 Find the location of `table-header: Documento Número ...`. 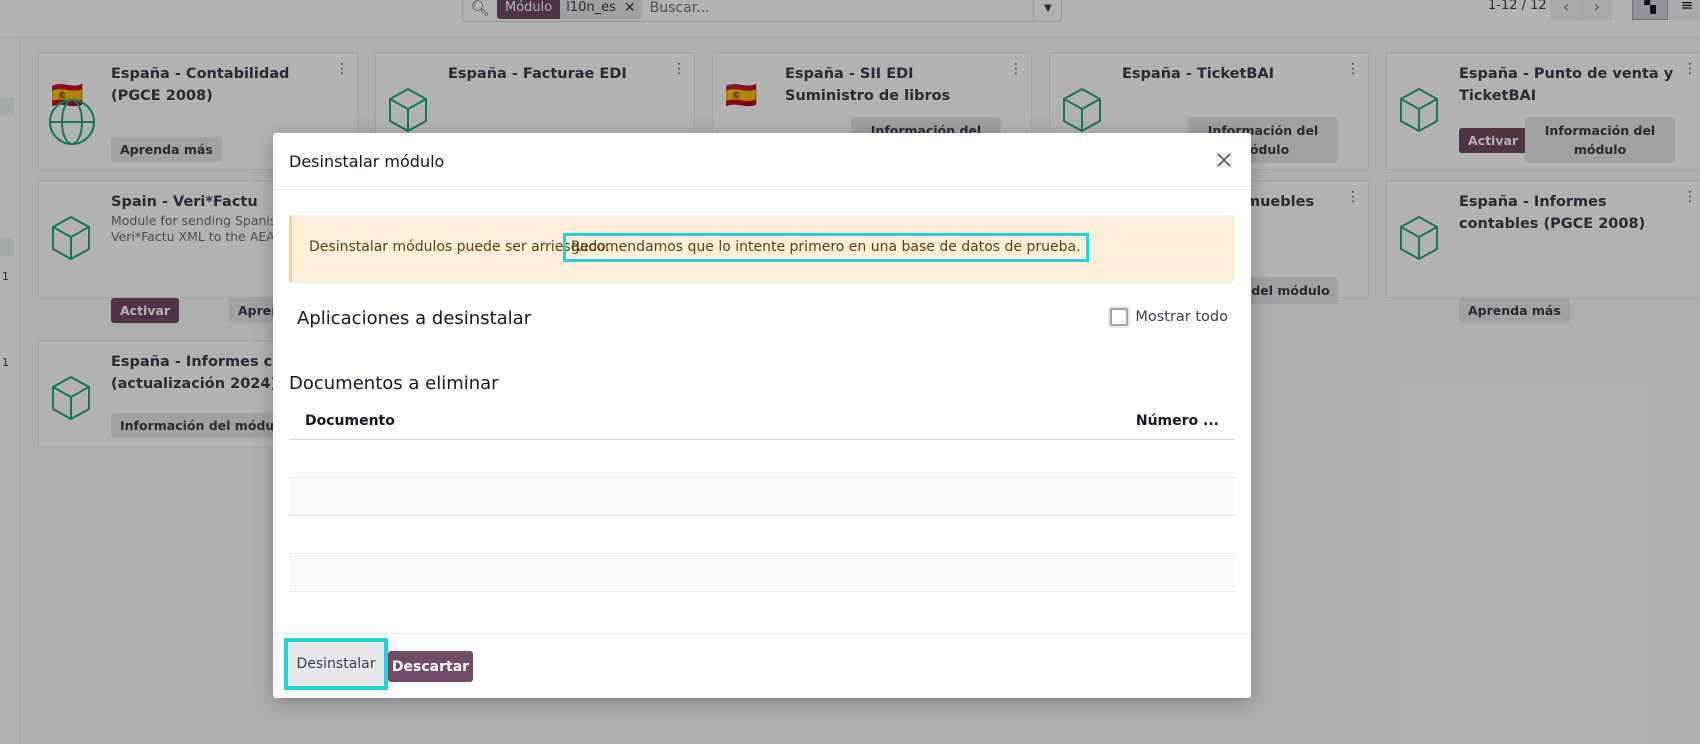

table-header: Documento Número ... is located at coordinates (762, 421).